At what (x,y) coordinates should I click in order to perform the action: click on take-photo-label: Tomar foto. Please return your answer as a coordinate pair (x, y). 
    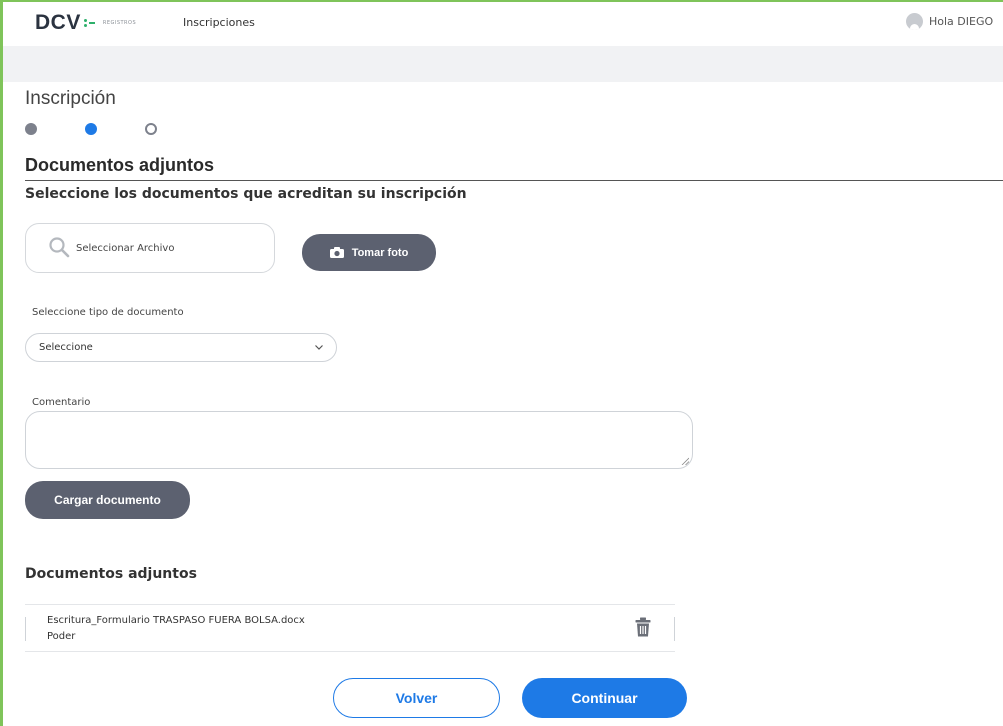
    Looking at the image, I should click on (380, 252).